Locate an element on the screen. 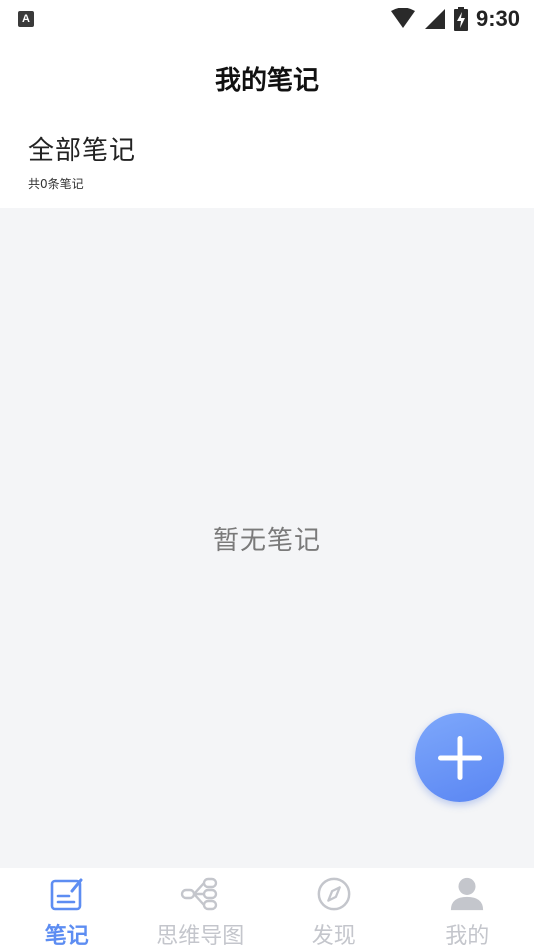  notification-a-icon: A is located at coordinates (26, 19).